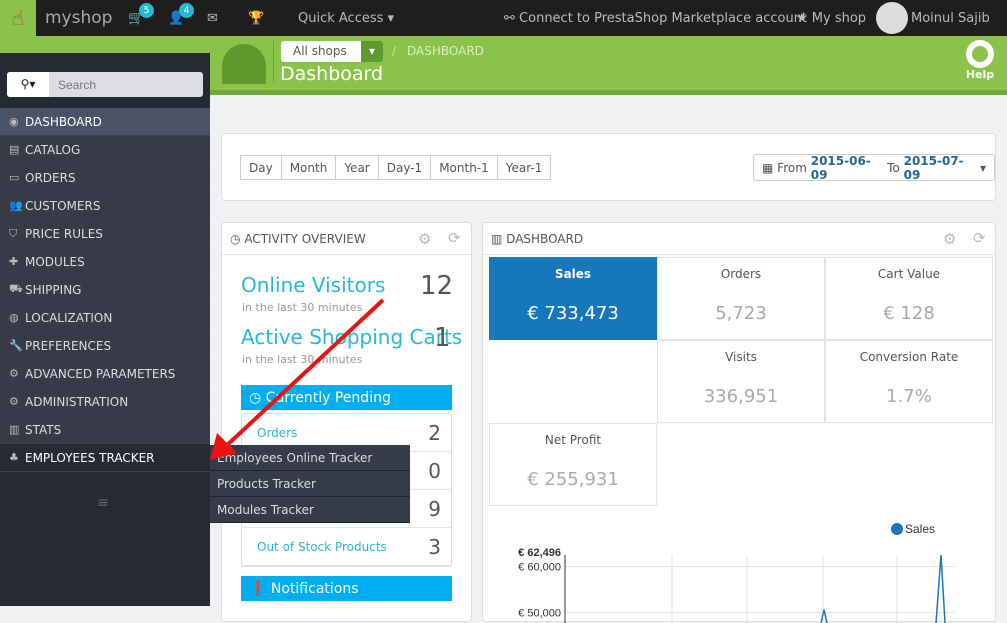  I want to click on cart-icon: 🛒 5, so click(141, 18).